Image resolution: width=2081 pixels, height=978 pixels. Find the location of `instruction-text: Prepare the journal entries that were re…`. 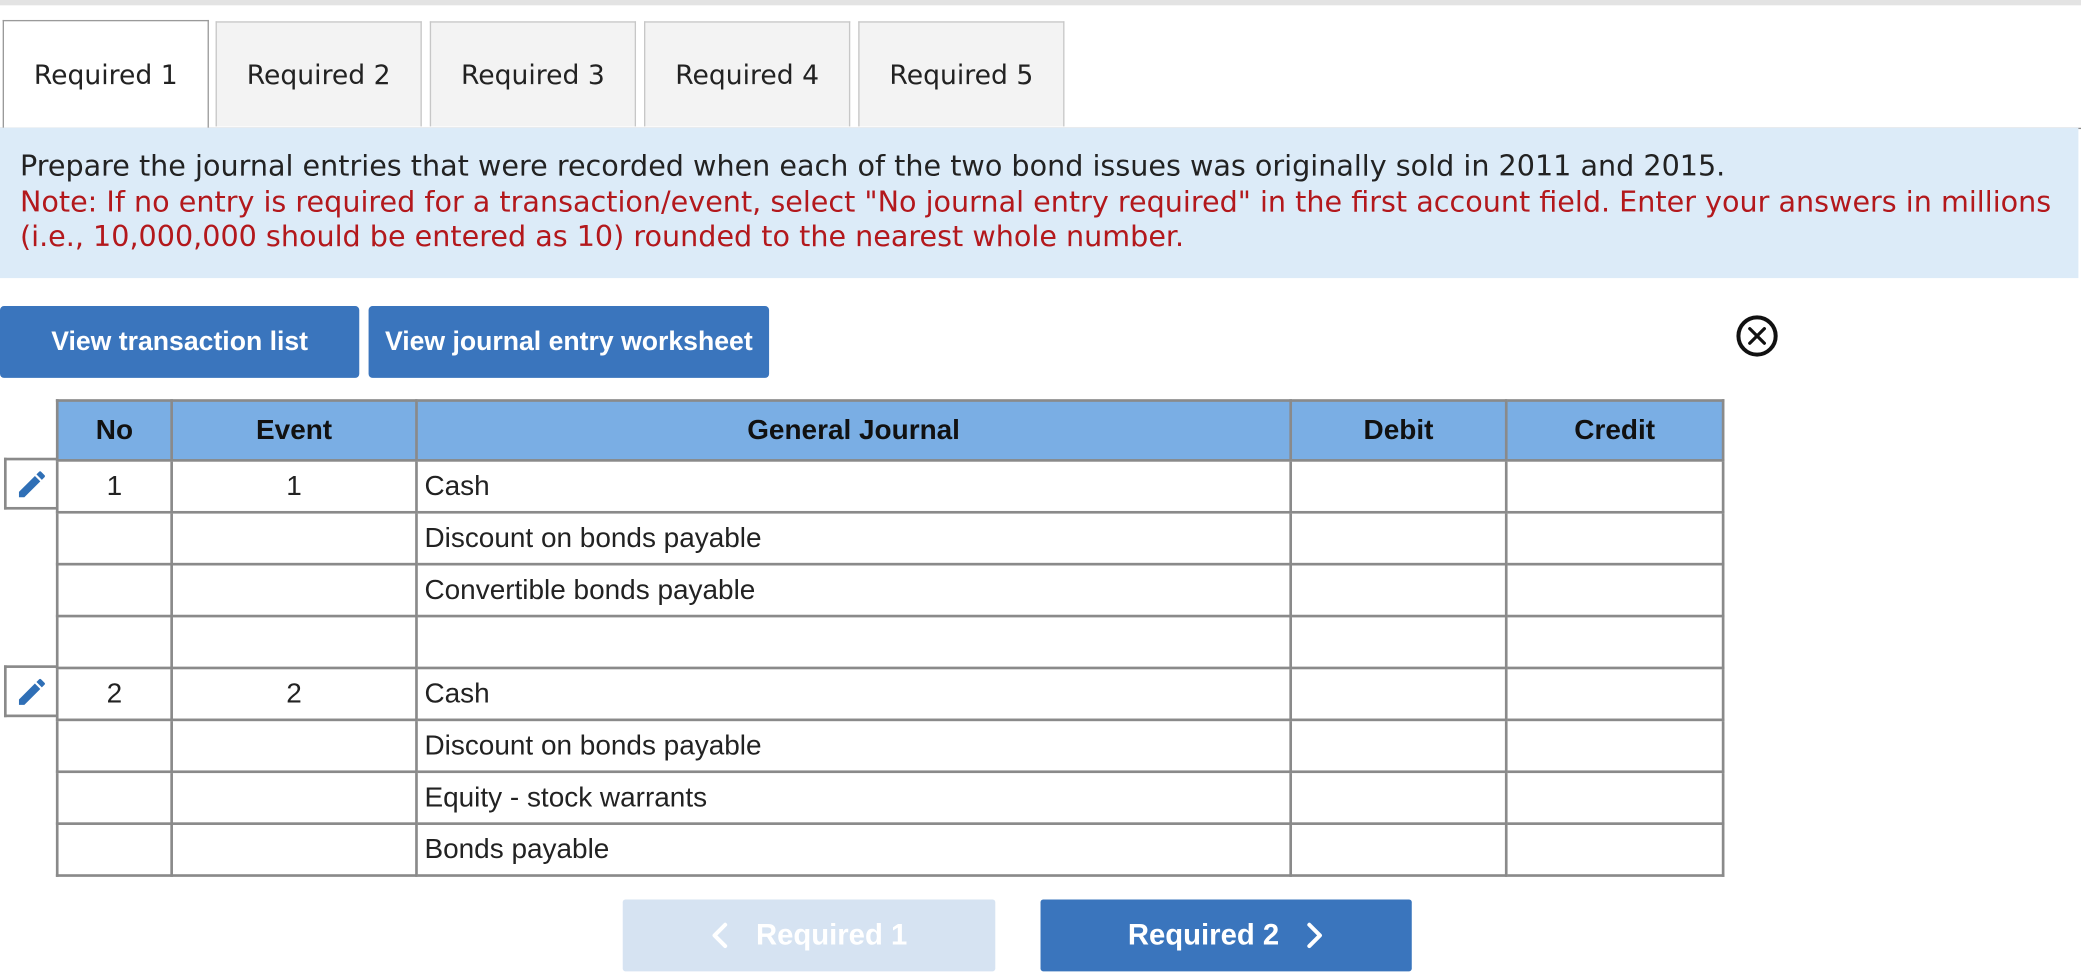

instruction-text: Prepare the journal entries that were re… is located at coordinates (872, 167).